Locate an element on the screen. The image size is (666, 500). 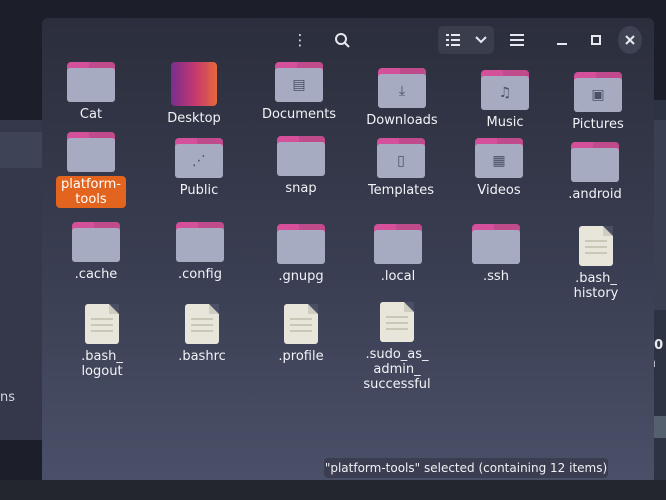
bottom-panel is located at coordinates (333, 490).